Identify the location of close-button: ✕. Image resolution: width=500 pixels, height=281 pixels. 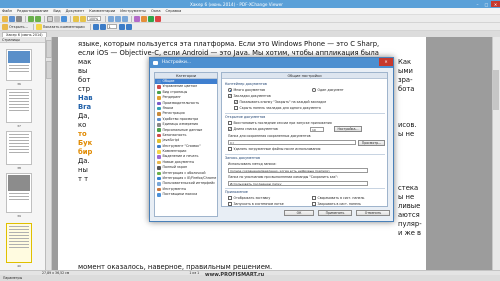
(495, 4).